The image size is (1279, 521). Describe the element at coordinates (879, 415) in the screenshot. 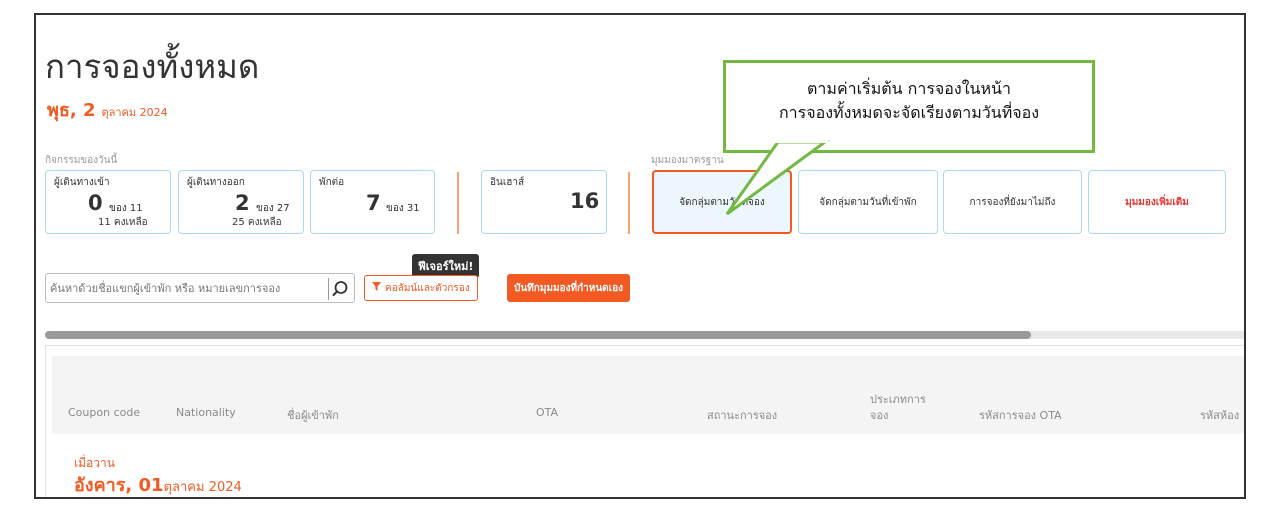

I see `column-booking-type-line2: จอง` at that location.